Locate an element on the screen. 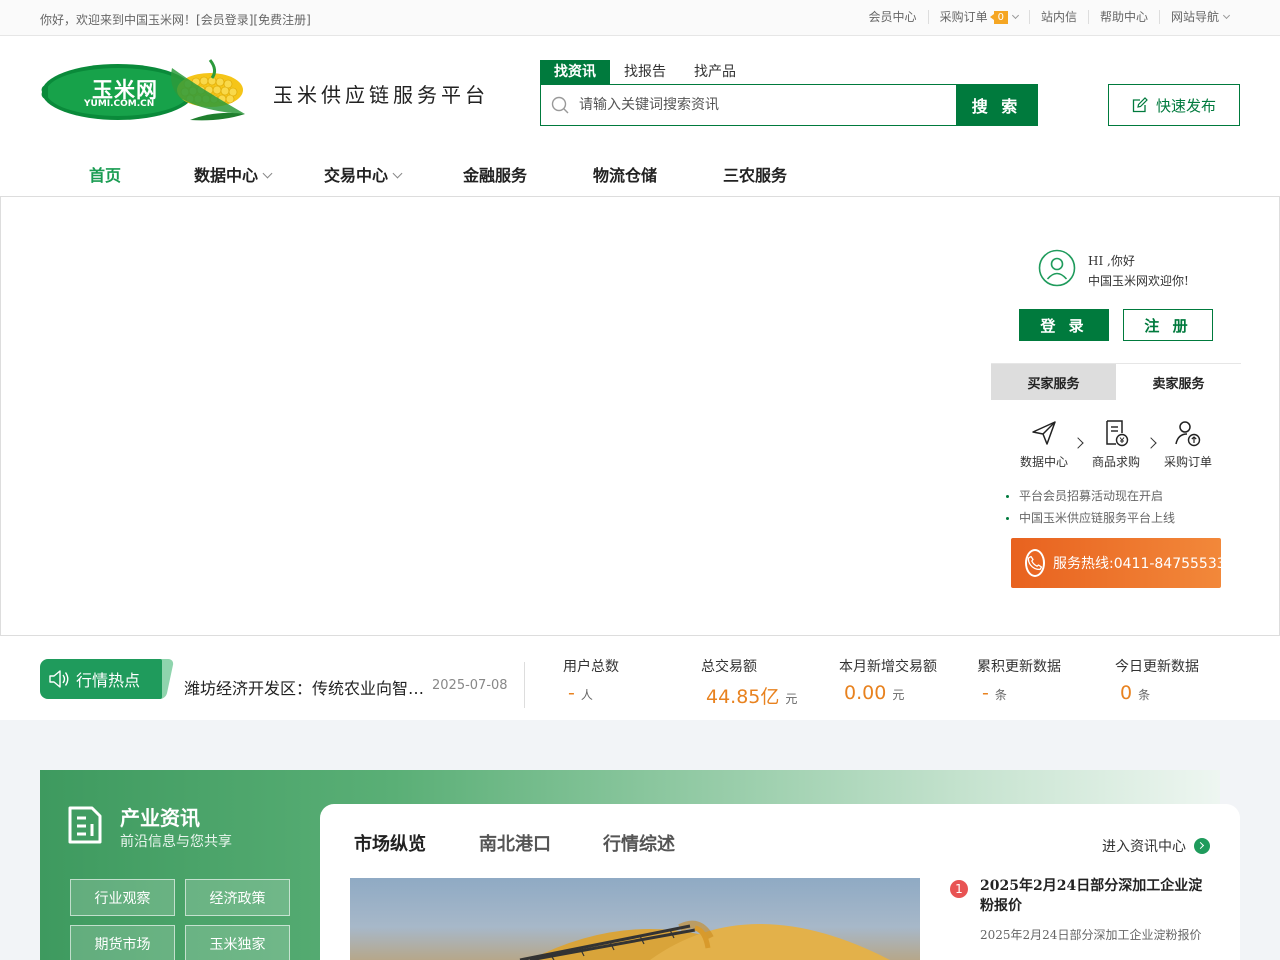  search-input is located at coordinates (767, 105).